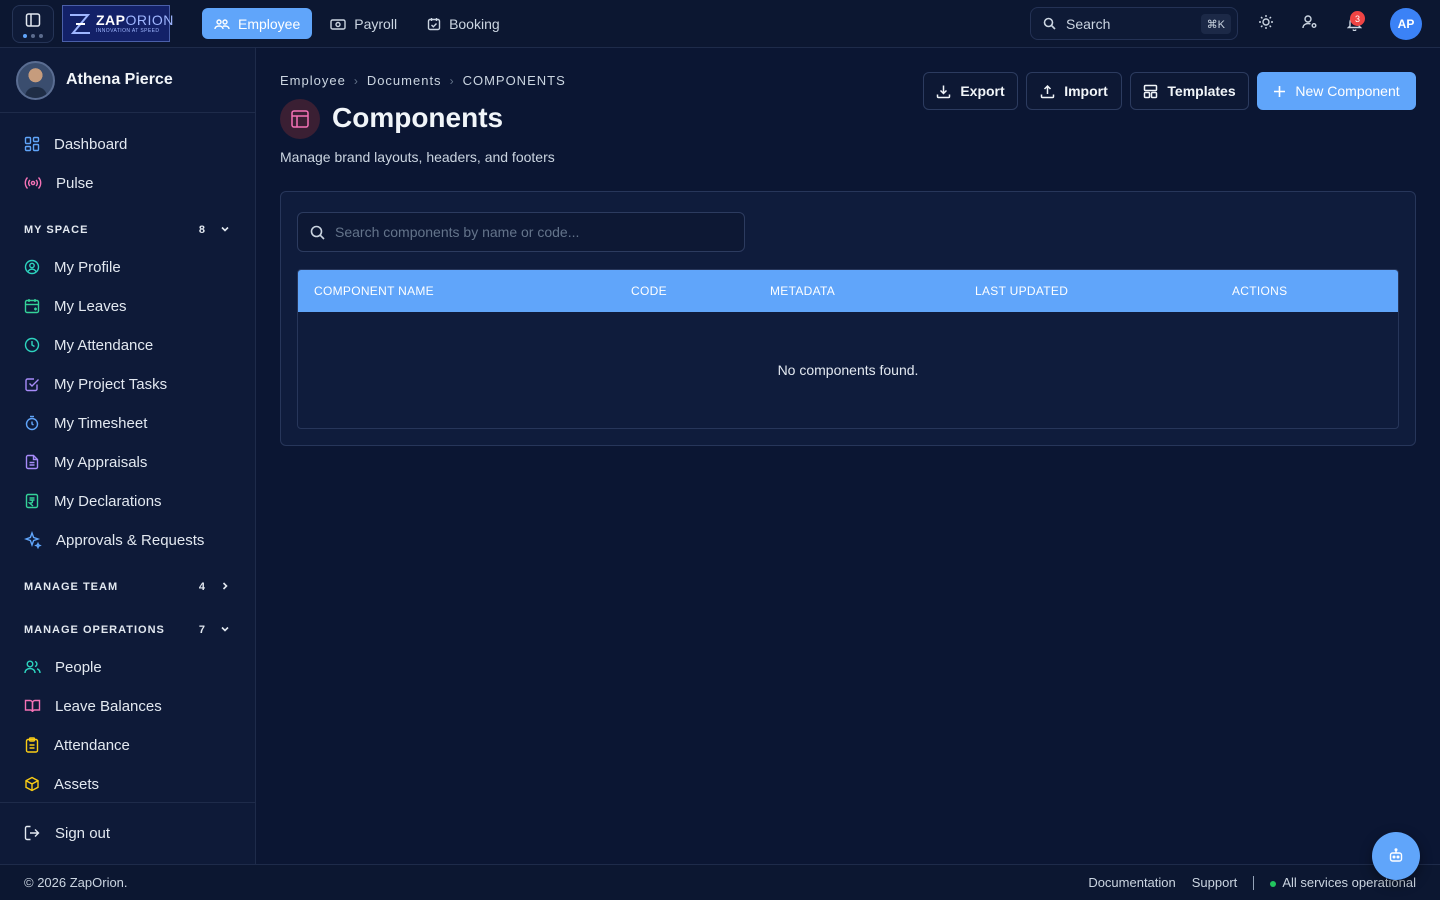 Image resolution: width=1440 pixels, height=900 pixels. I want to click on sidebar-item-my-appraisals: My Appraisals, so click(85, 462).